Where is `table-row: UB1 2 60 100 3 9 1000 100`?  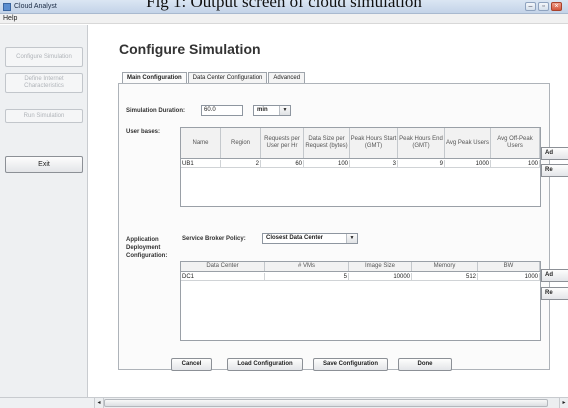
table-row: UB1 2 60 100 3 9 1000 100 is located at coordinates (360, 164).